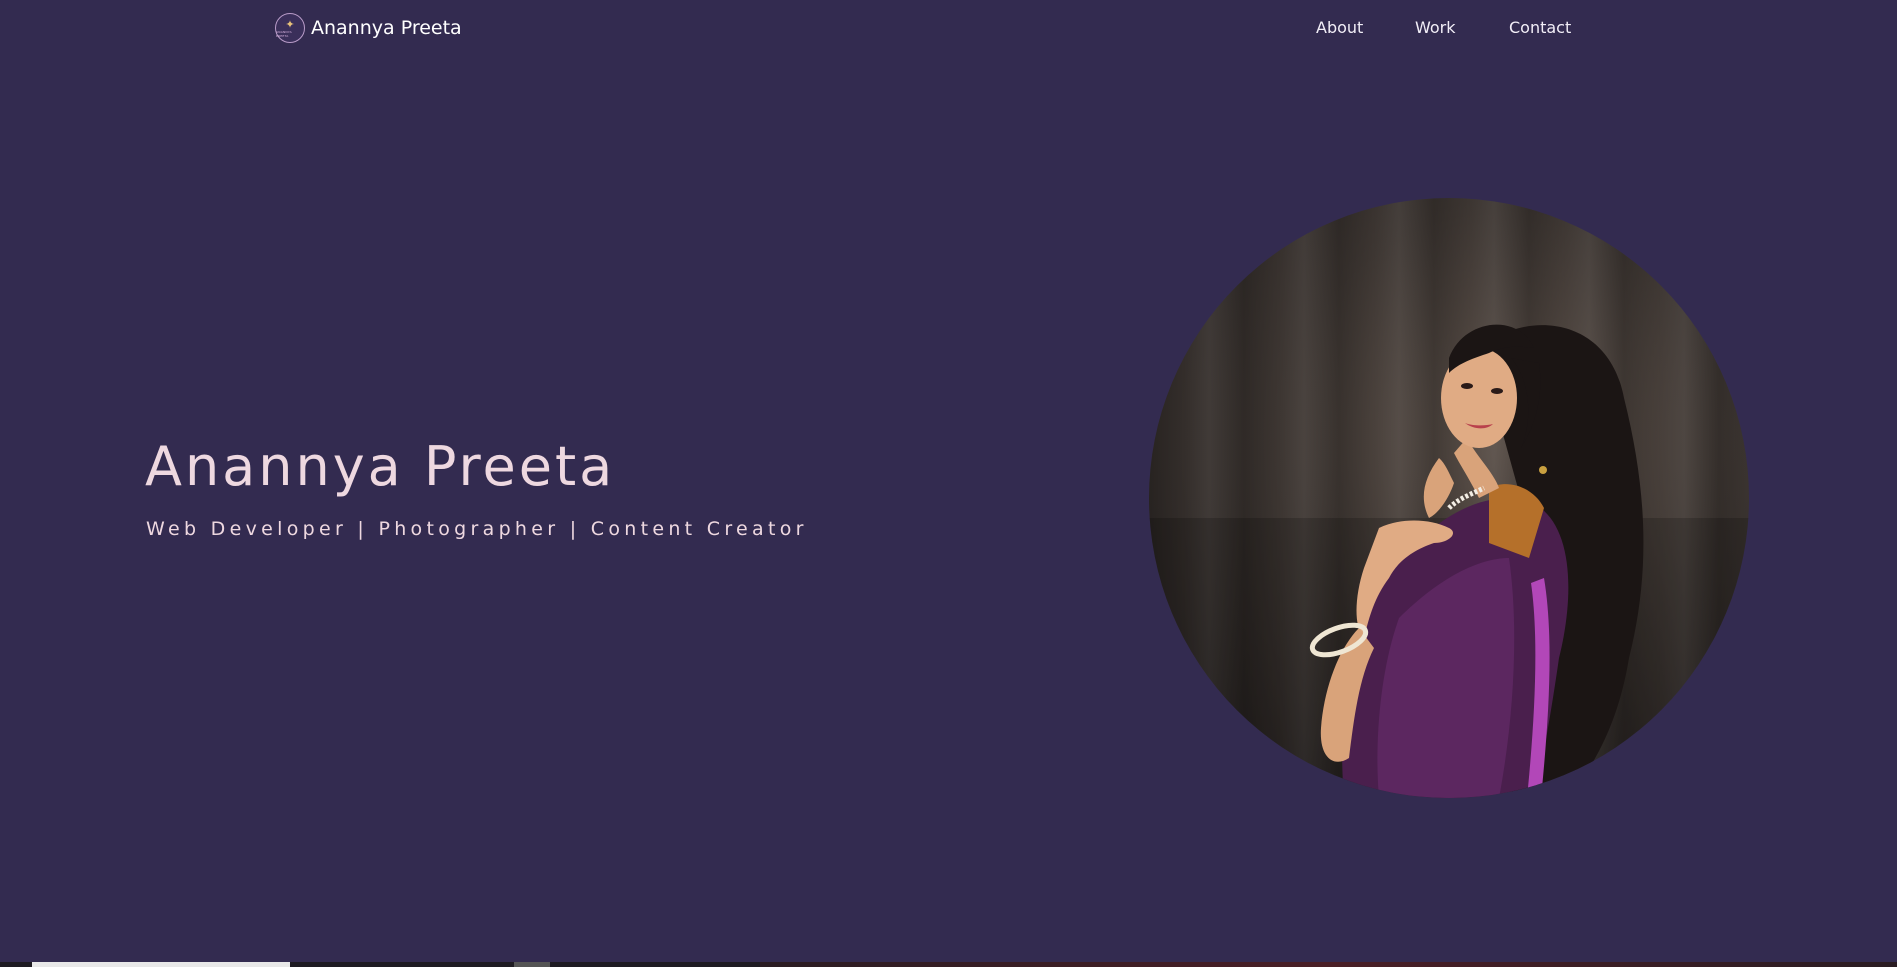 This screenshot has height=967, width=1897. What do you see at coordinates (380, 466) in the screenshot?
I see `hero-name: Anannya Preeta` at bounding box center [380, 466].